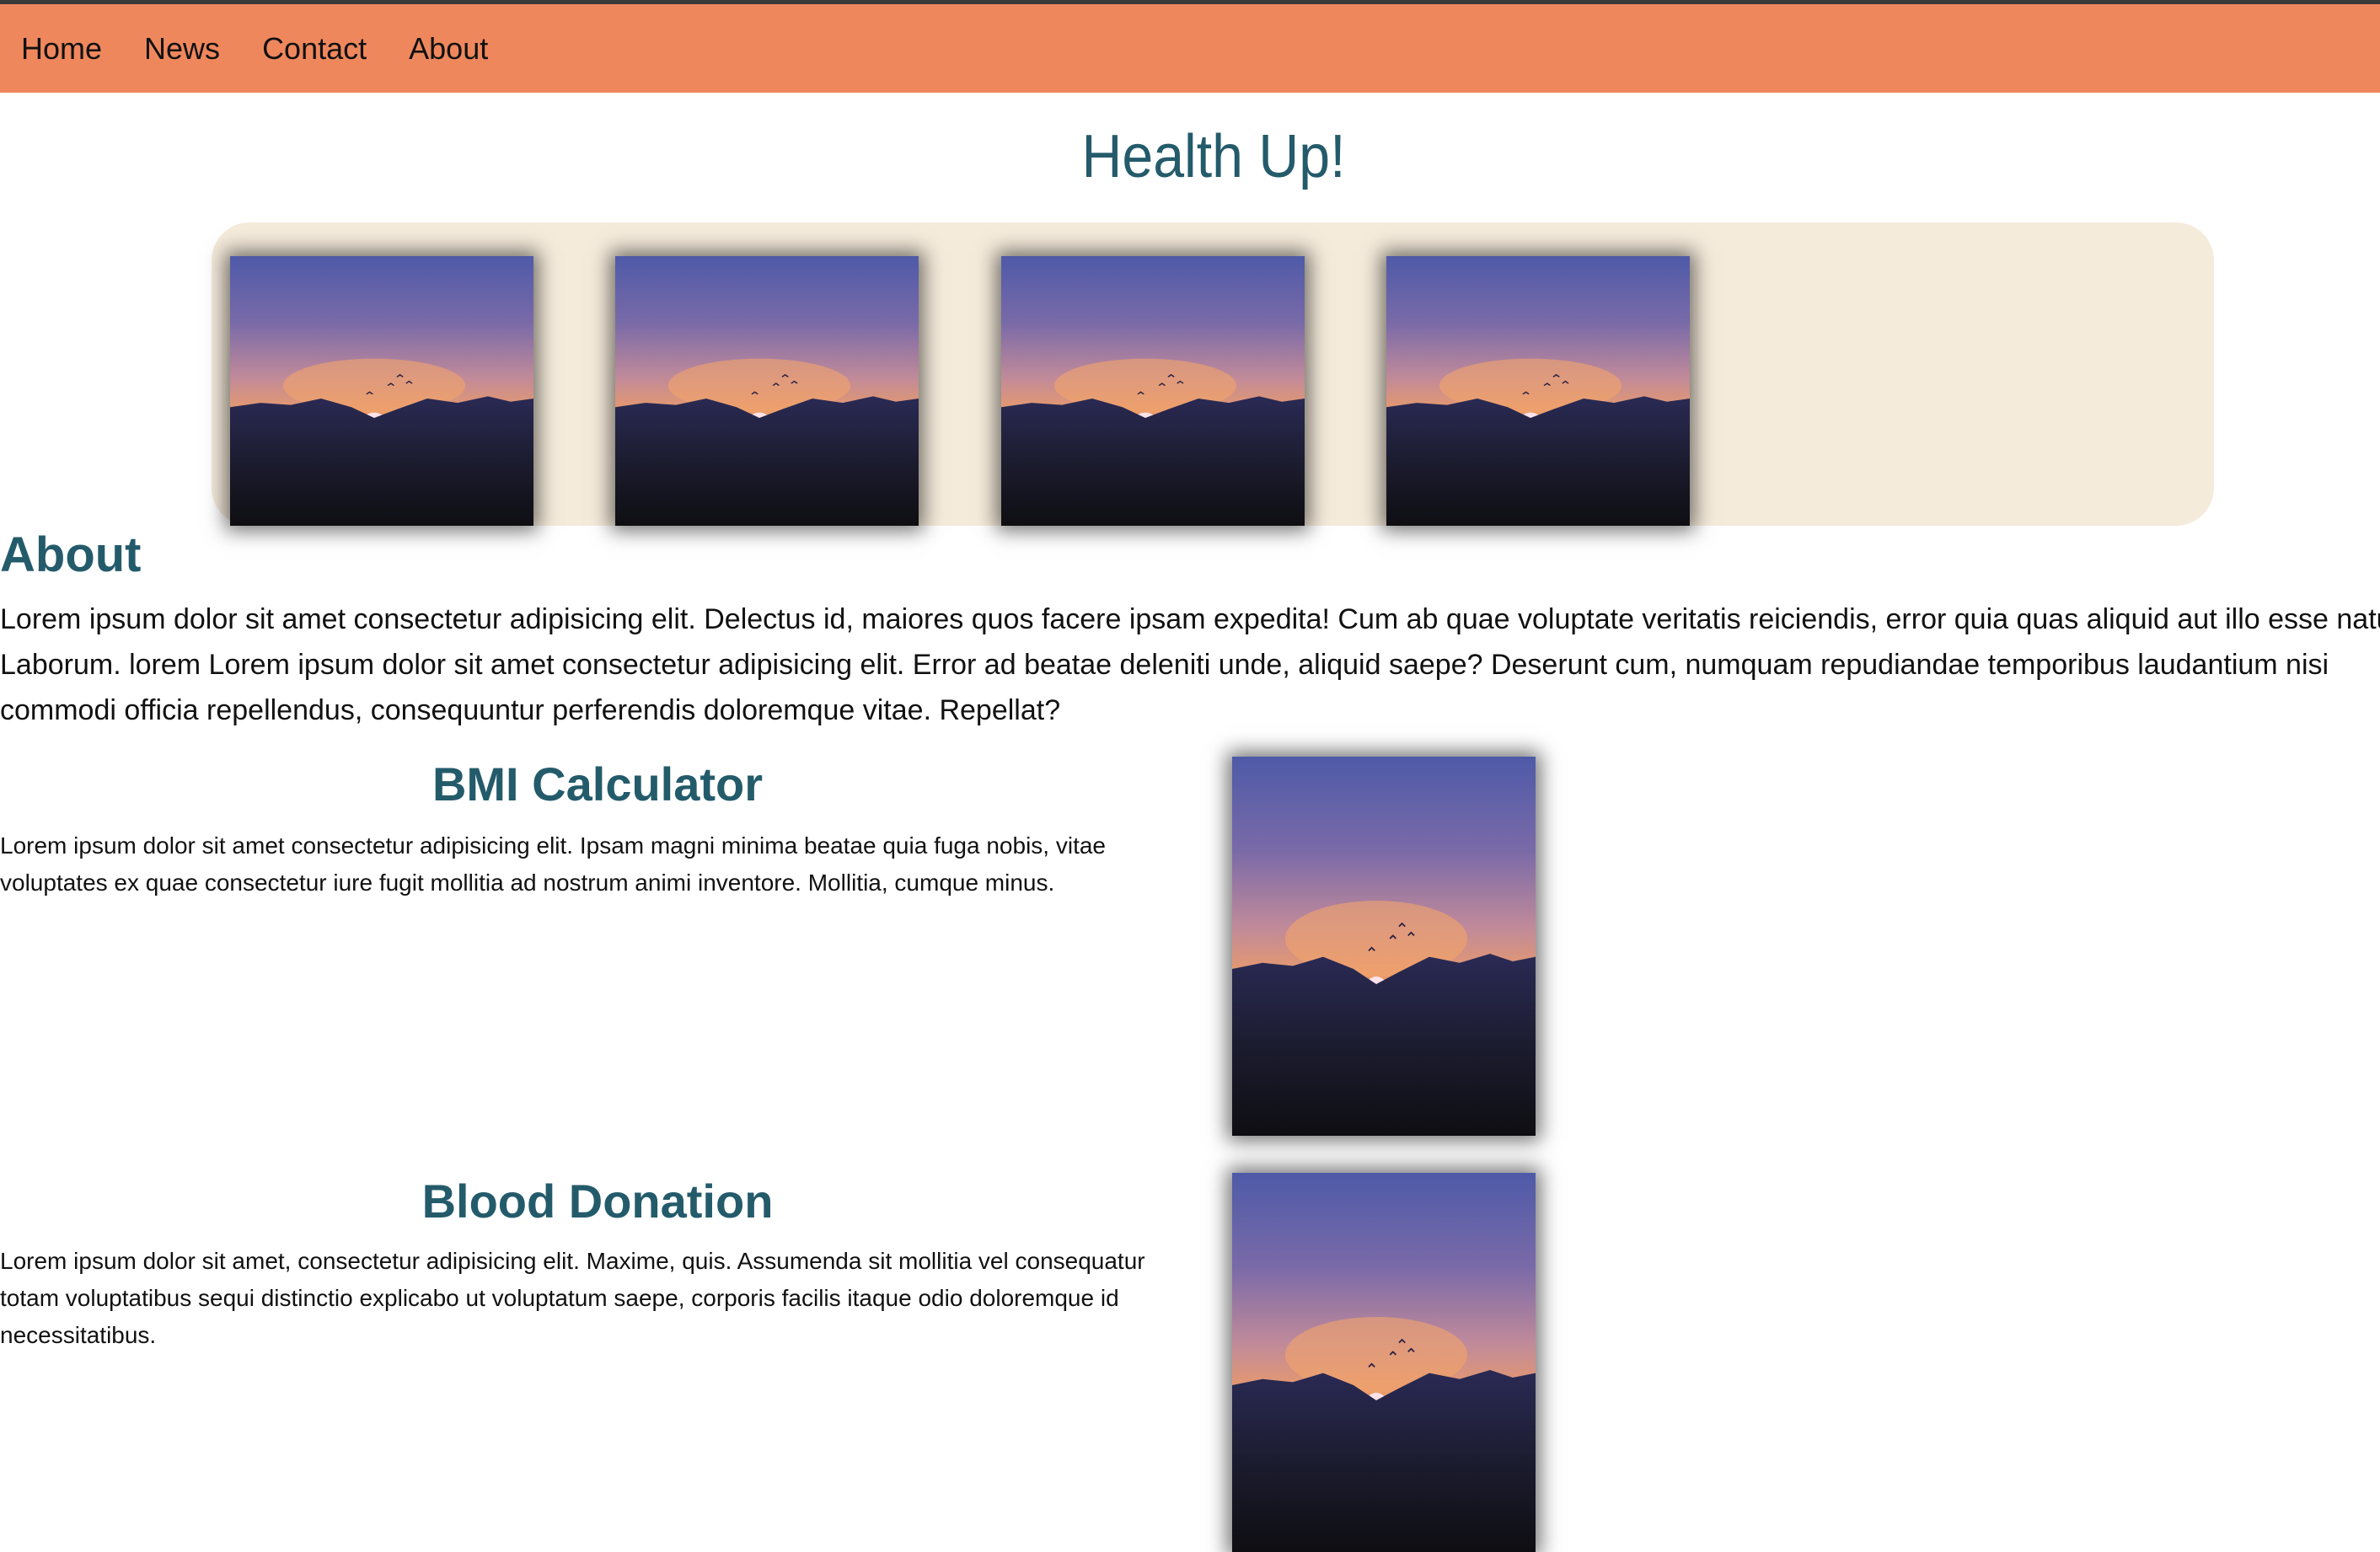  What do you see at coordinates (1190, 48) in the screenshot?
I see `top-navbar: Home News Contact About` at bounding box center [1190, 48].